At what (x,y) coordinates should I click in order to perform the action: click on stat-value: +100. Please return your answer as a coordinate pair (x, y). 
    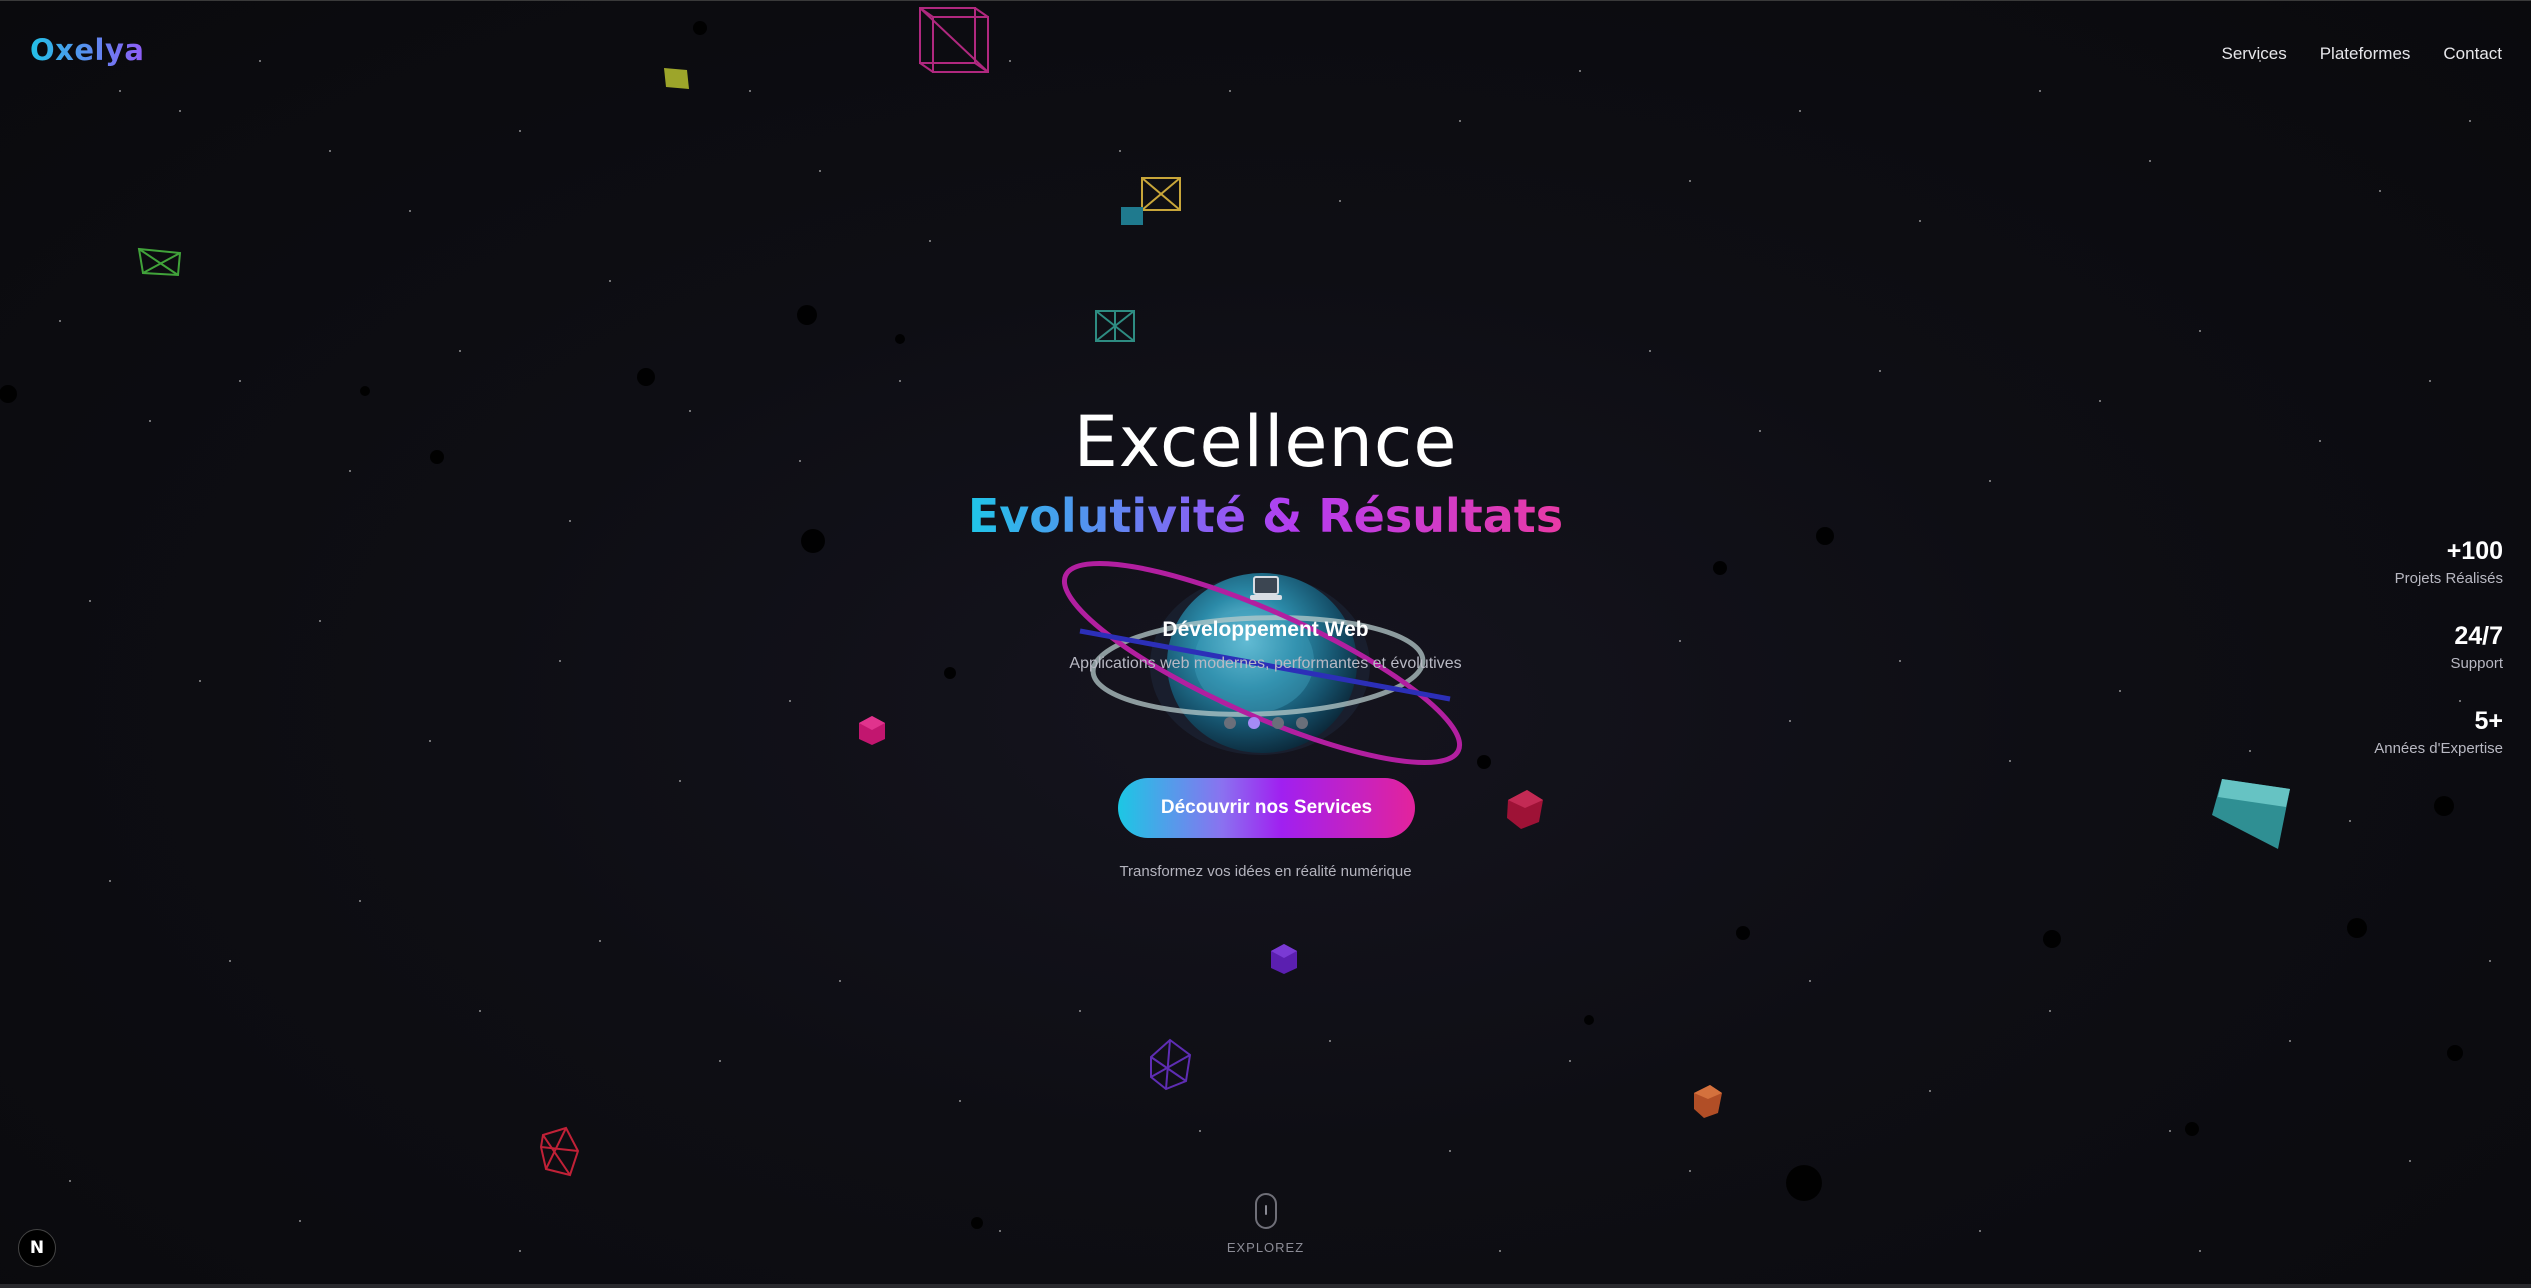
    Looking at the image, I should click on (2474, 551).